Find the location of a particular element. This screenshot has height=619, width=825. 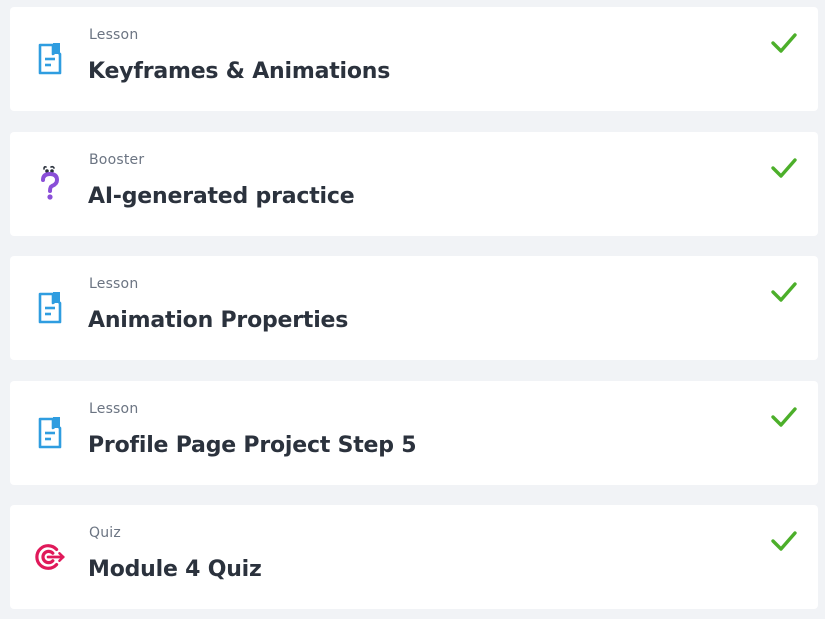

booster-question-icon is located at coordinates (50, 184).